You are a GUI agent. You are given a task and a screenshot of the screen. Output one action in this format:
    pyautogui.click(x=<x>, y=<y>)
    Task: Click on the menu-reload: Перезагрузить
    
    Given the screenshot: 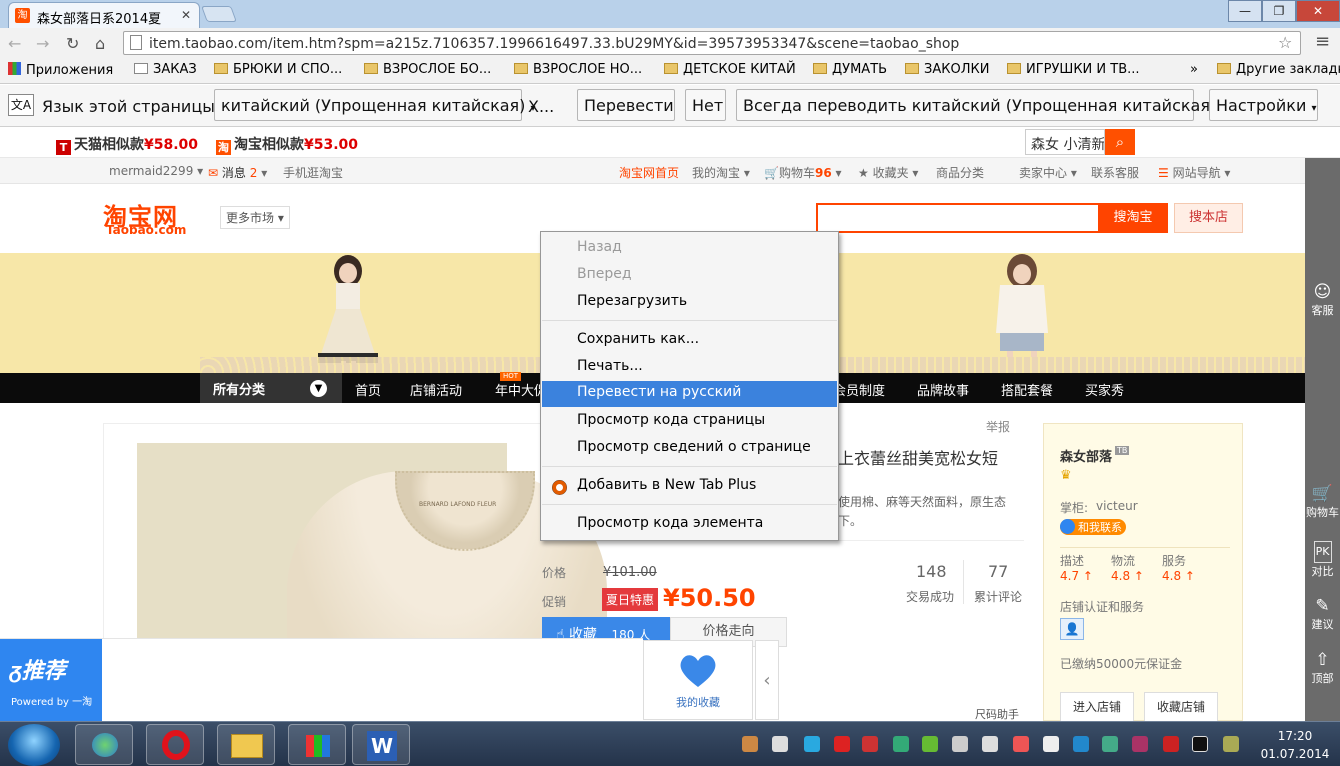 What is the action you would take?
    pyautogui.click(x=689, y=303)
    